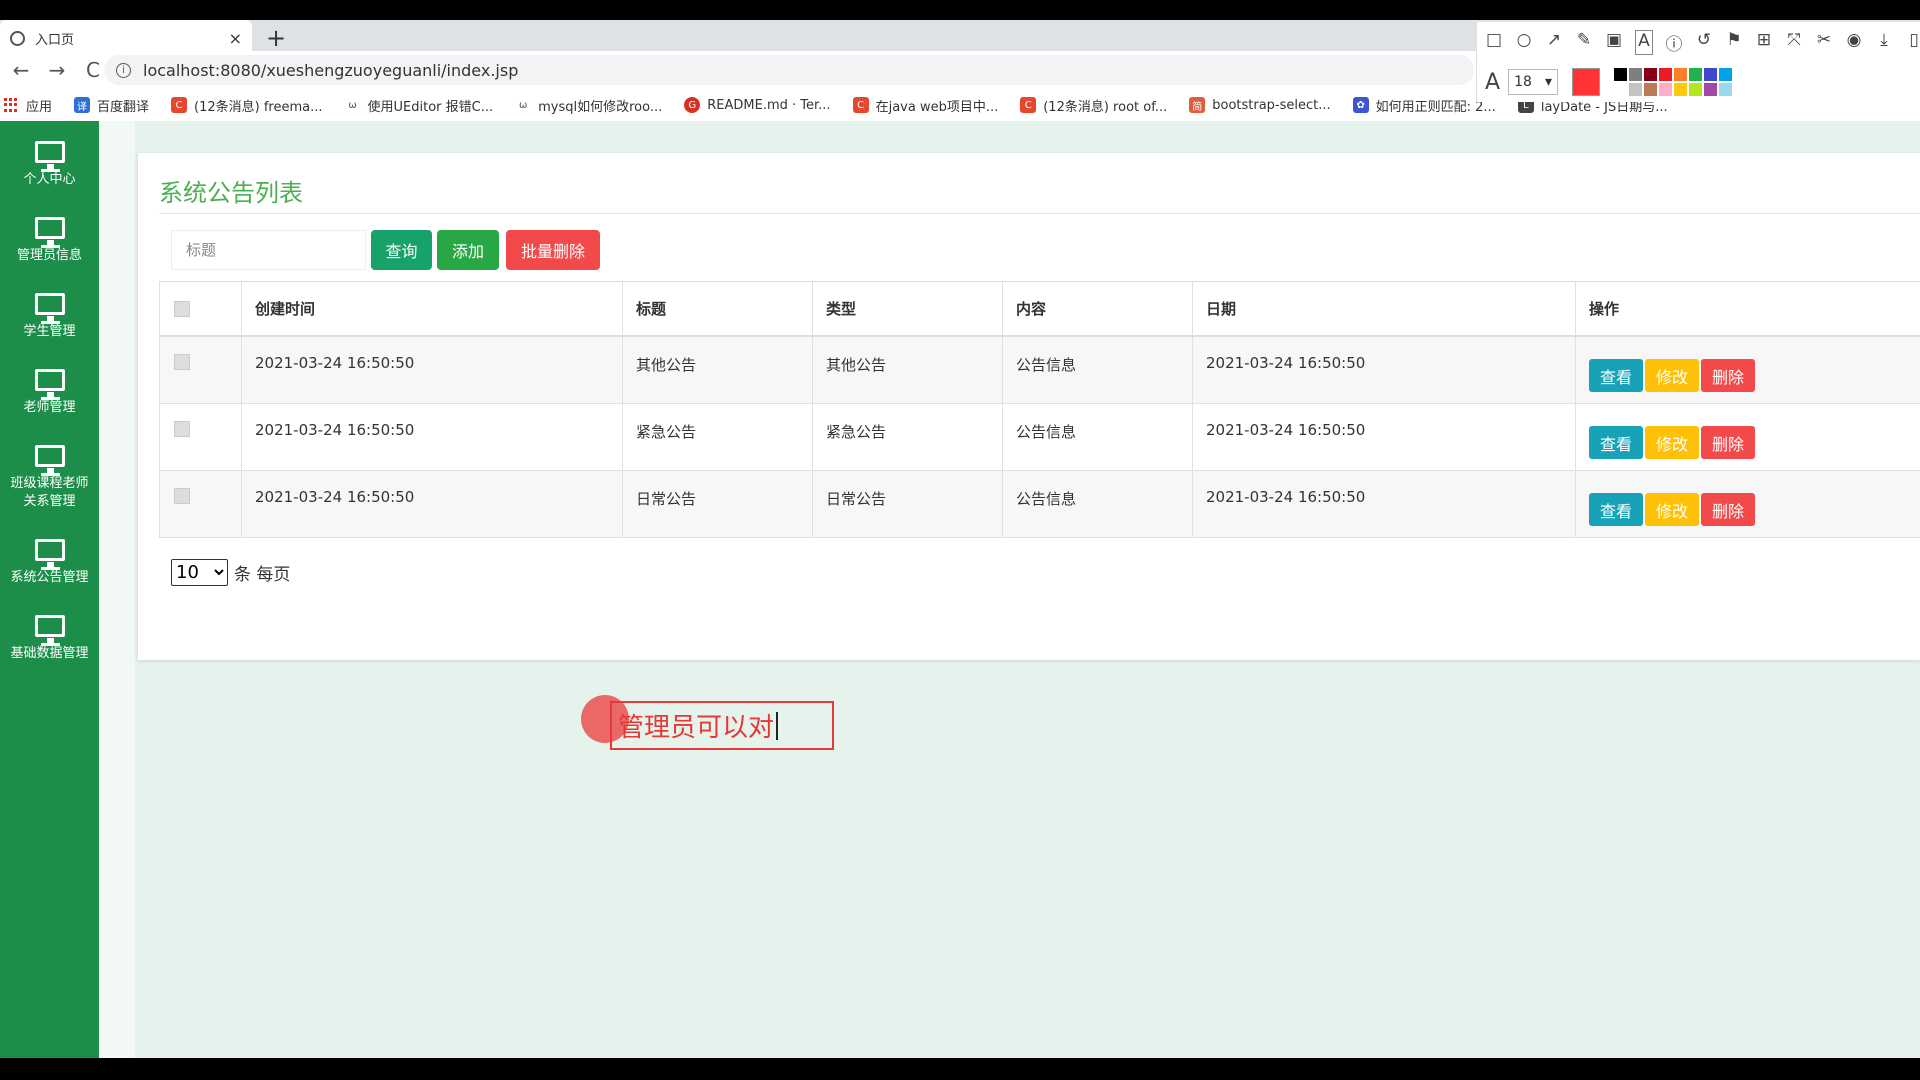  Describe the element at coordinates (1824, 42) in the screenshot. I see `scissors-icon: ✂` at that location.